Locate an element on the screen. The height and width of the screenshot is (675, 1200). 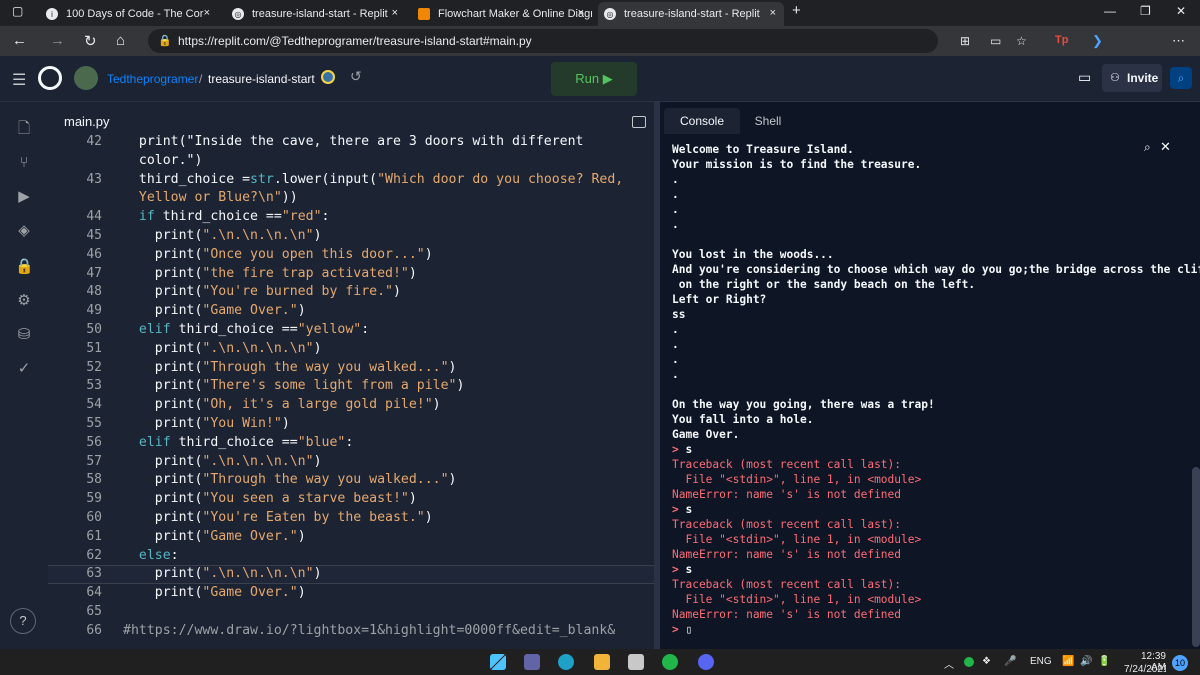
help-icon: ? is located at coordinates (23, 621).